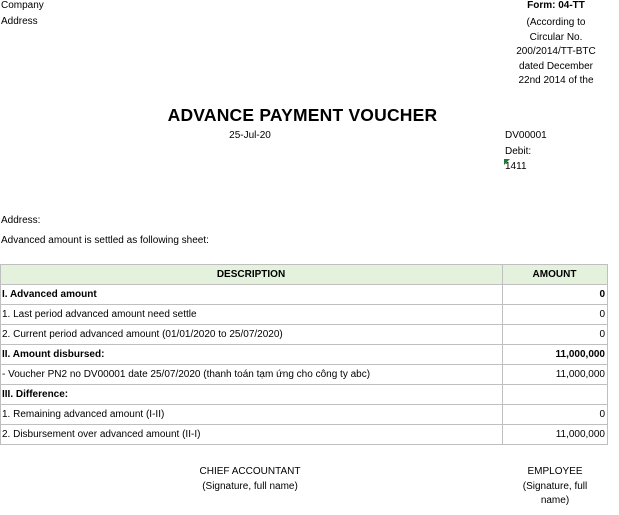 The width and height of the screenshot is (619, 515). What do you see at coordinates (251, 294) in the screenshot?
I see `description-cell: I. Advanced amount` at bounding box center [251, 294].